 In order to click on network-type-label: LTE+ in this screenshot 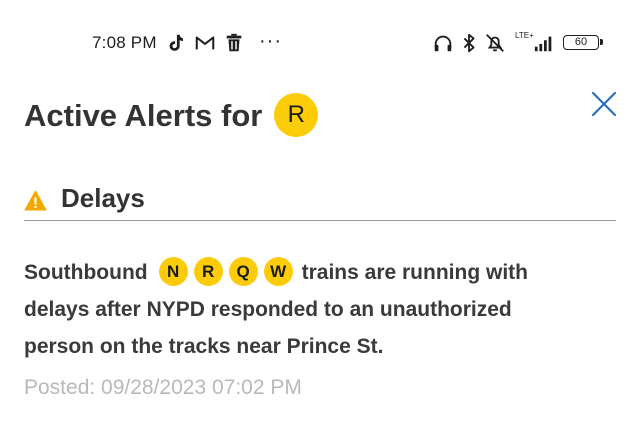, I will do `click(524, 35)`.